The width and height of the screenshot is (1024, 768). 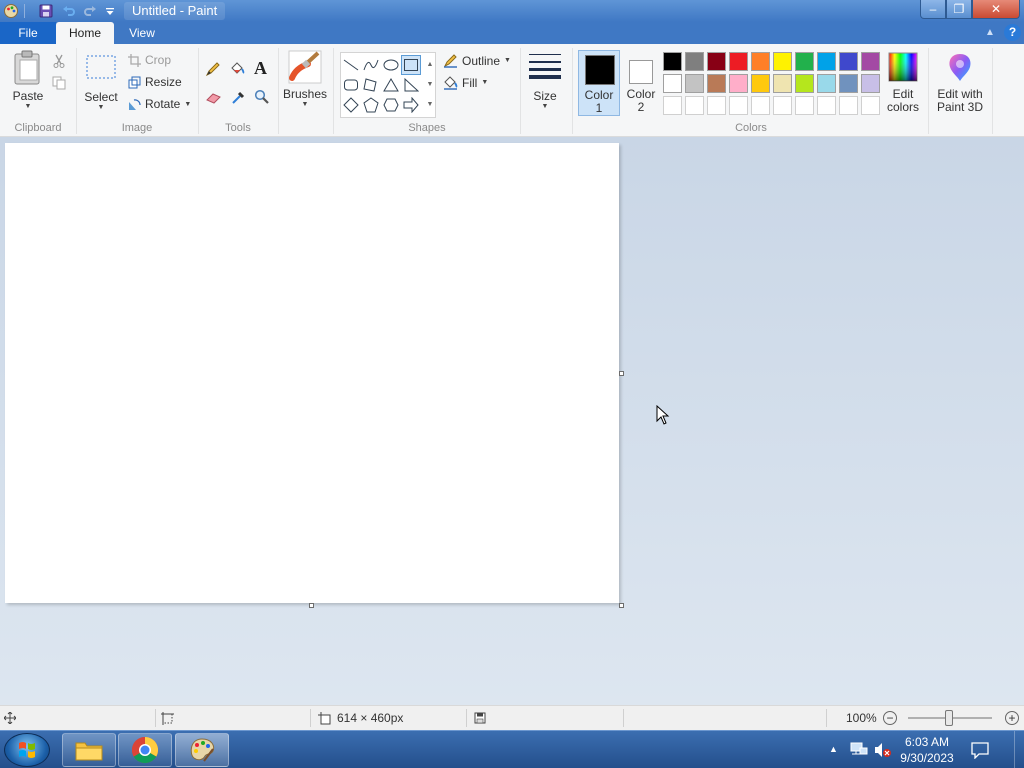 I want to click on text-tool-icon: A, so click(x=260, y=68).